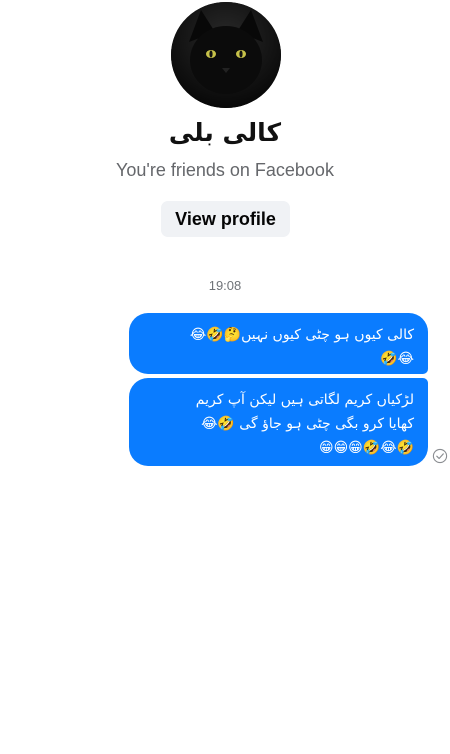 The image size is (450, 754). Describe the element at coordinates (307, 424) in the screenshot. I see `message-line: کھایا کرو بگی چٹی ہو جاؤ گی 🤣😂` at that location.